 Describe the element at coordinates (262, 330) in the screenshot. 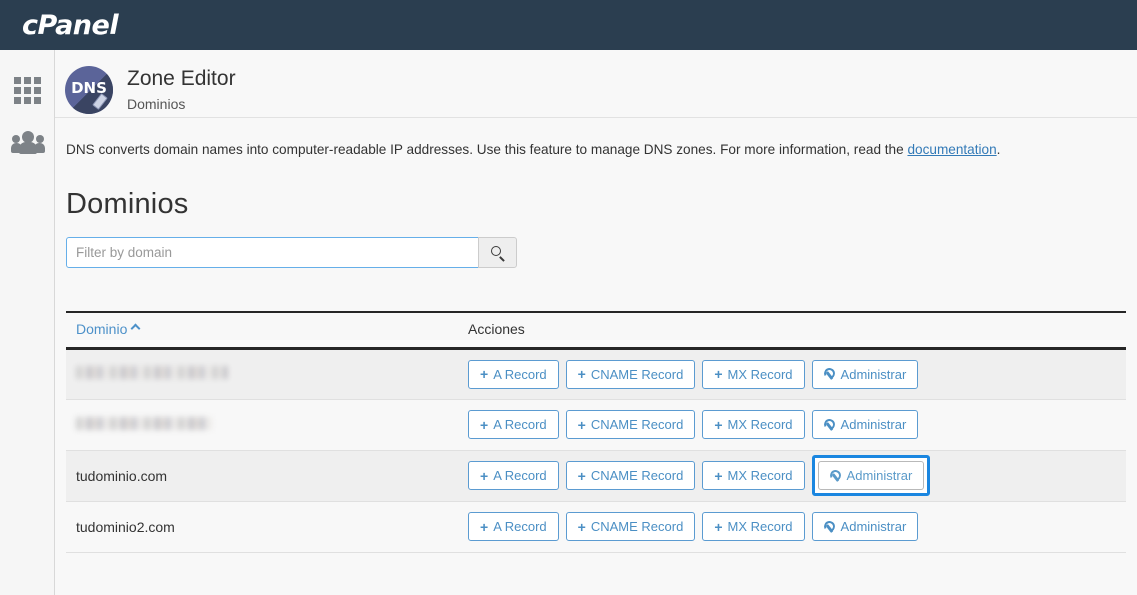

I see `column-header-domain: Dominio` at that location.